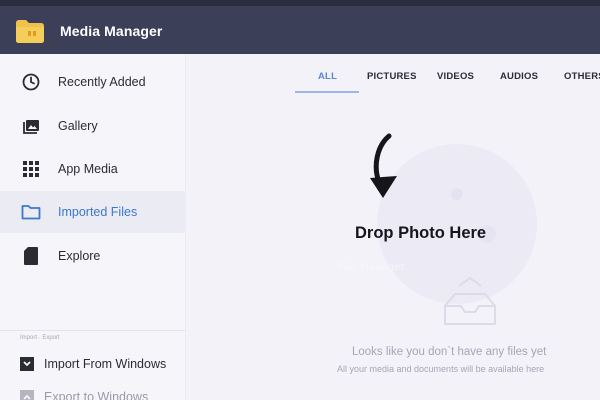 Image resolution: width=600 pixels, height=400 pixels. Describe the element at coordinates (383, 165) in the screenshot. I see `arrow-down-icon` at that location.